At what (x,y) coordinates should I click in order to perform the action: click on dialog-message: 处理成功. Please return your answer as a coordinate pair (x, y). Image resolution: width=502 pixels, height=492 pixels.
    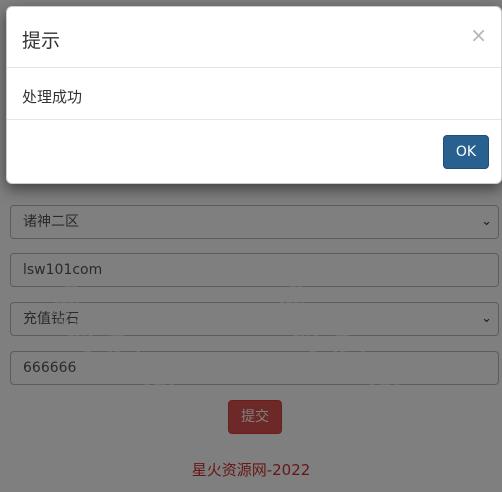
    Looking at the image, I should click on (52, 97).